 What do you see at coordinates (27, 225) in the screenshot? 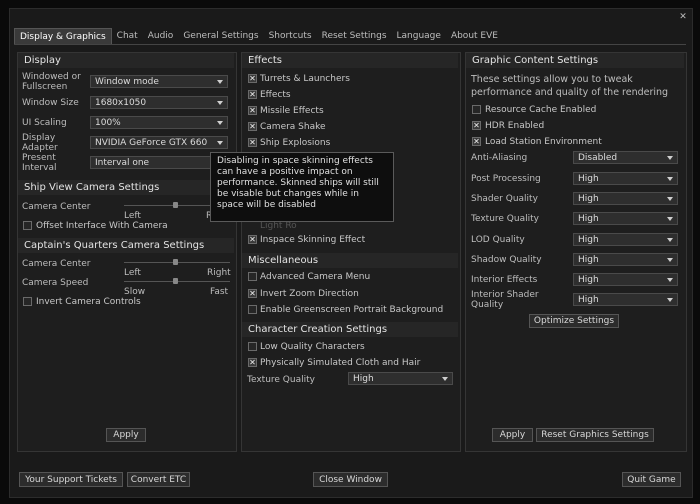
I see `offset-interface-checkbox` at bounding box center [27, 225].